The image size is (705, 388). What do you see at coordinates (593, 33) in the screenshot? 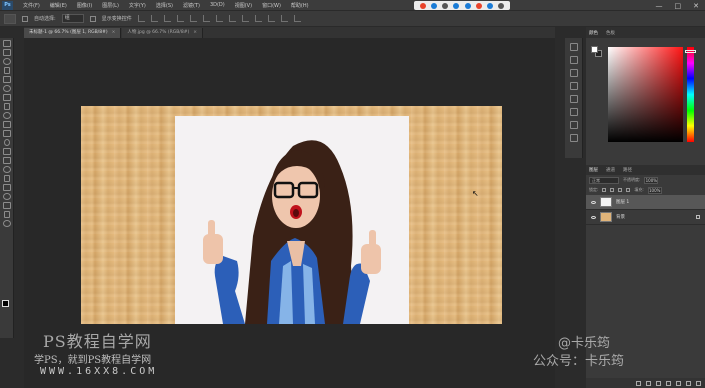
I see `tab-color: 颜色` at bounding box center [593, 33].